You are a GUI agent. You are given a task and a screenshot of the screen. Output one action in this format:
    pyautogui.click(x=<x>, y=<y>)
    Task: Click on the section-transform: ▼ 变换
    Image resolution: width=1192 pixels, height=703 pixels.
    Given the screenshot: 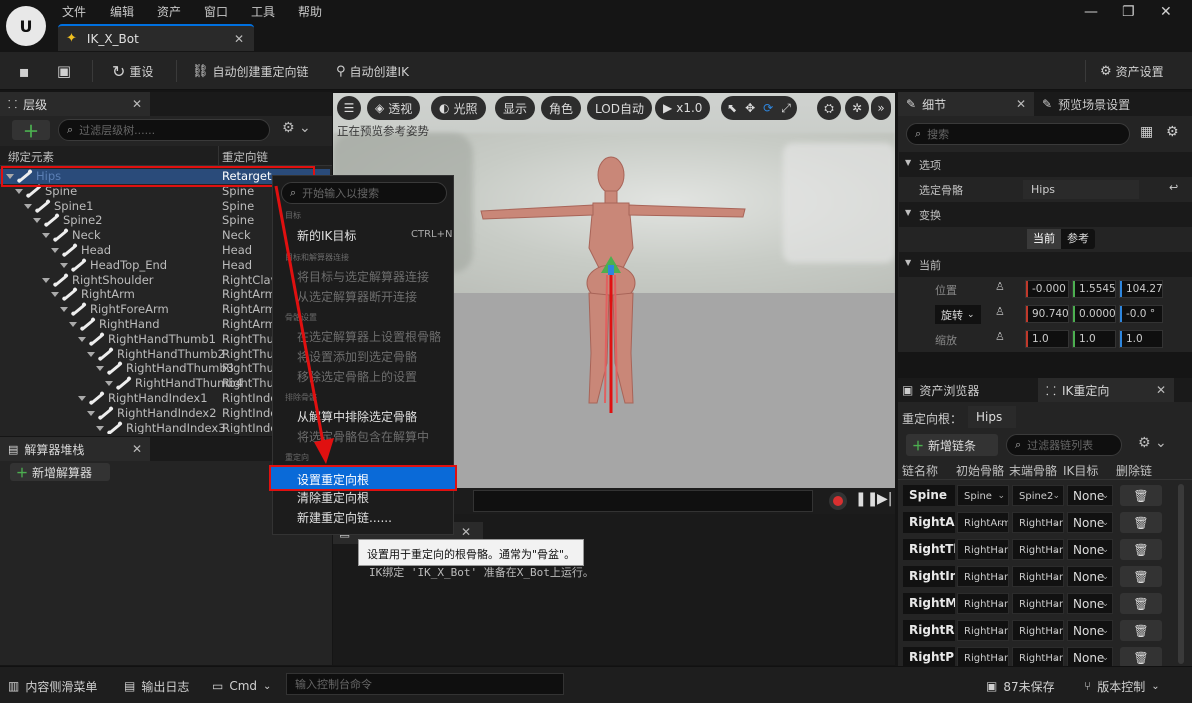 What is the action you would take?
    pyautogui.click(x=1045, y=214)
    